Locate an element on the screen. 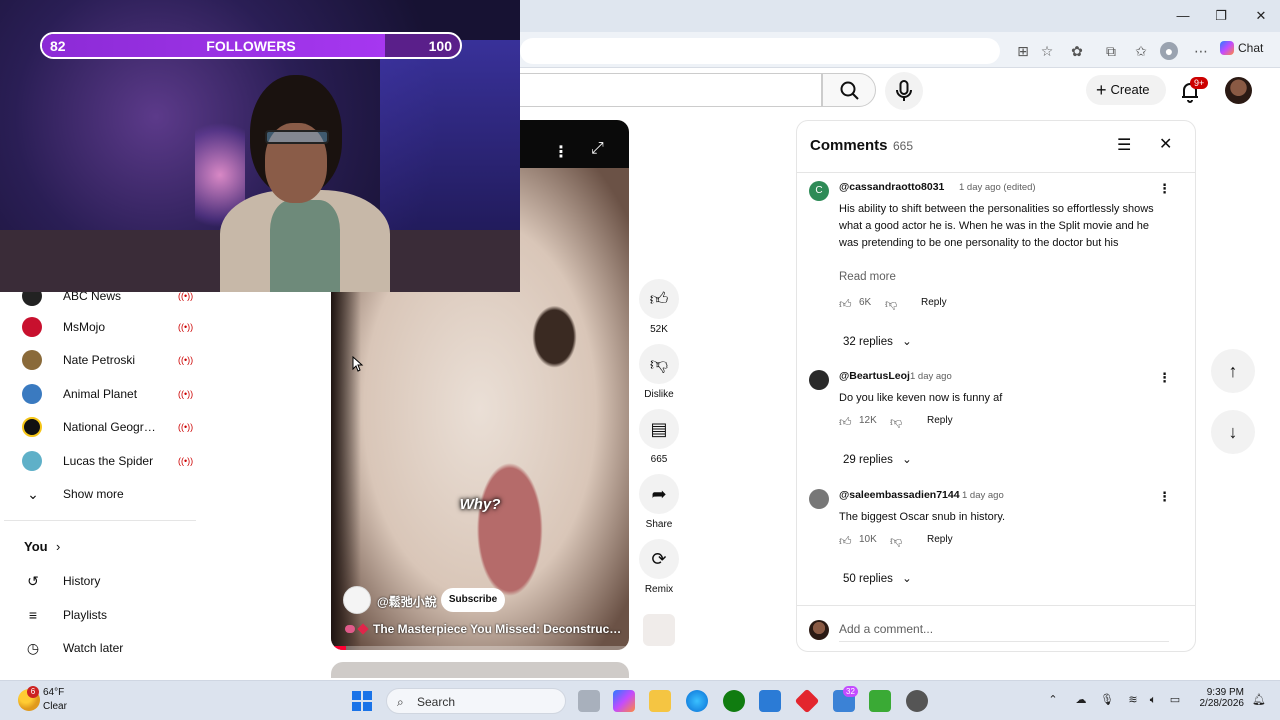 The height and width of the screenshot is (720, 1280). search-input is located at coordinates (671, 90).